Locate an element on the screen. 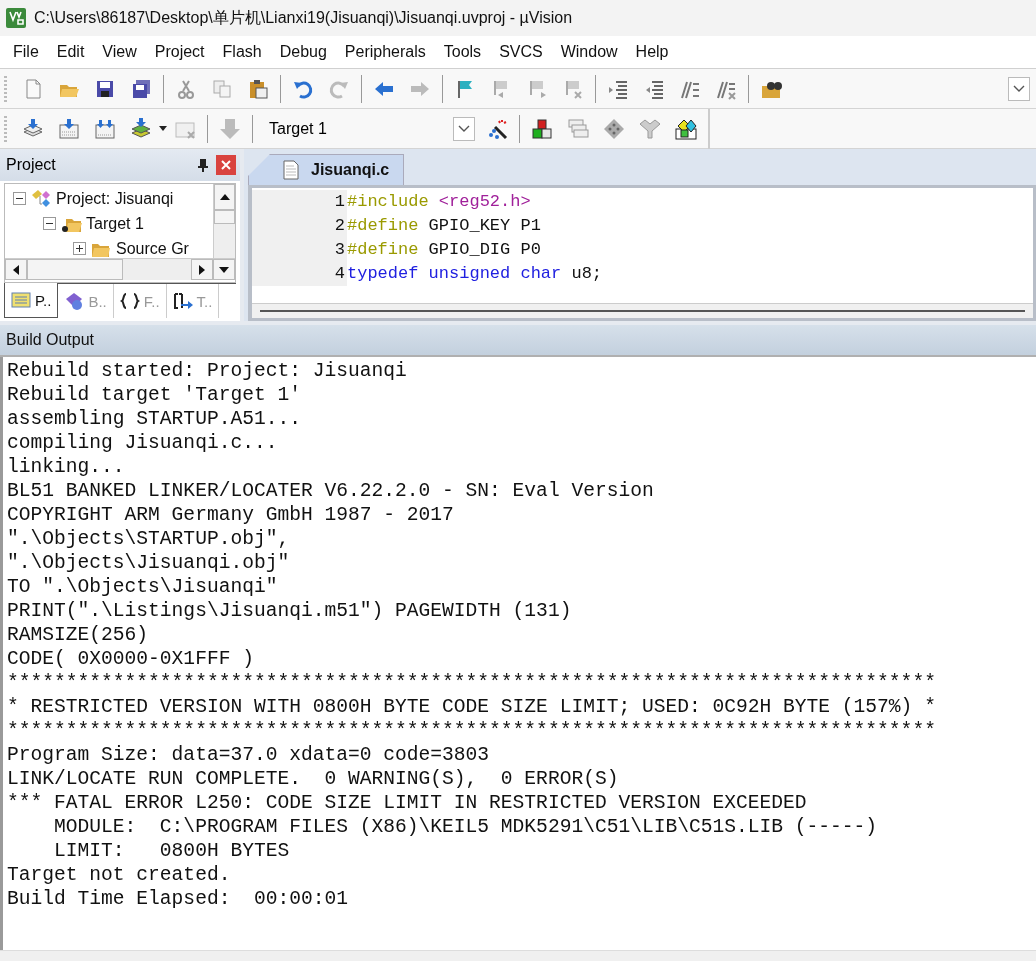  panel-tab: P.. is located at coordinates (31, 300).